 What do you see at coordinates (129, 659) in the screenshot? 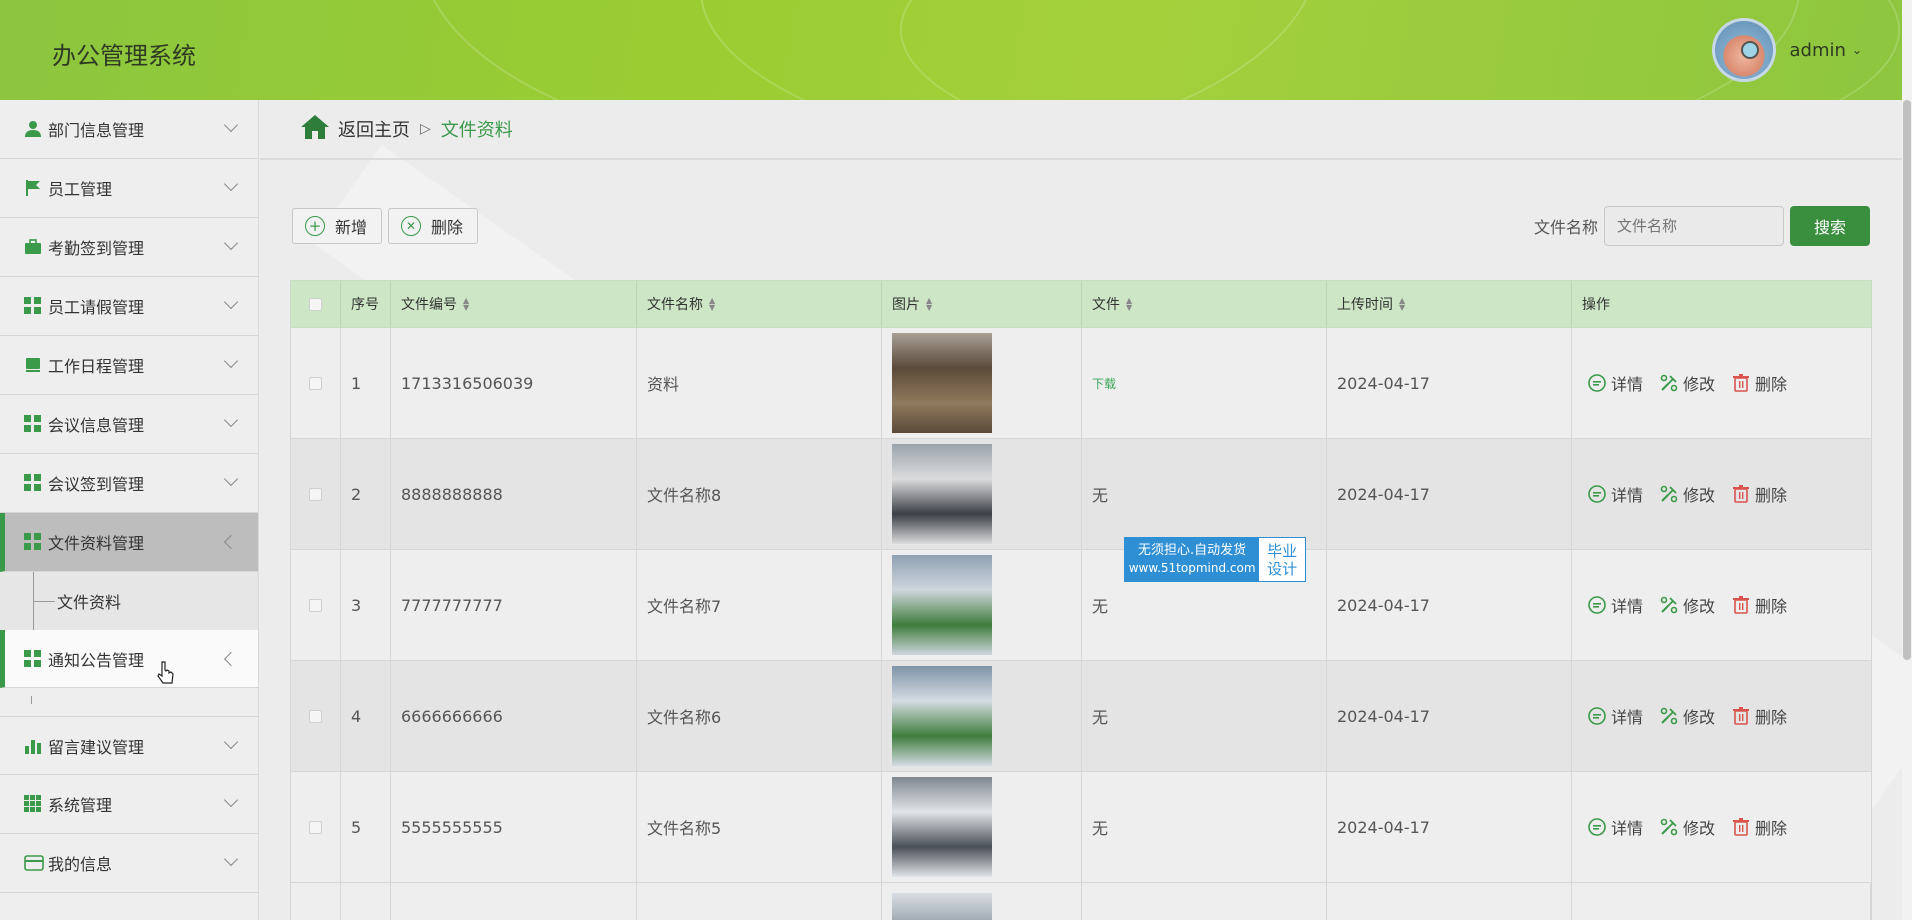
I see `sidebar-item-notice: 通知公告管理` at bounding box center [129, 659].